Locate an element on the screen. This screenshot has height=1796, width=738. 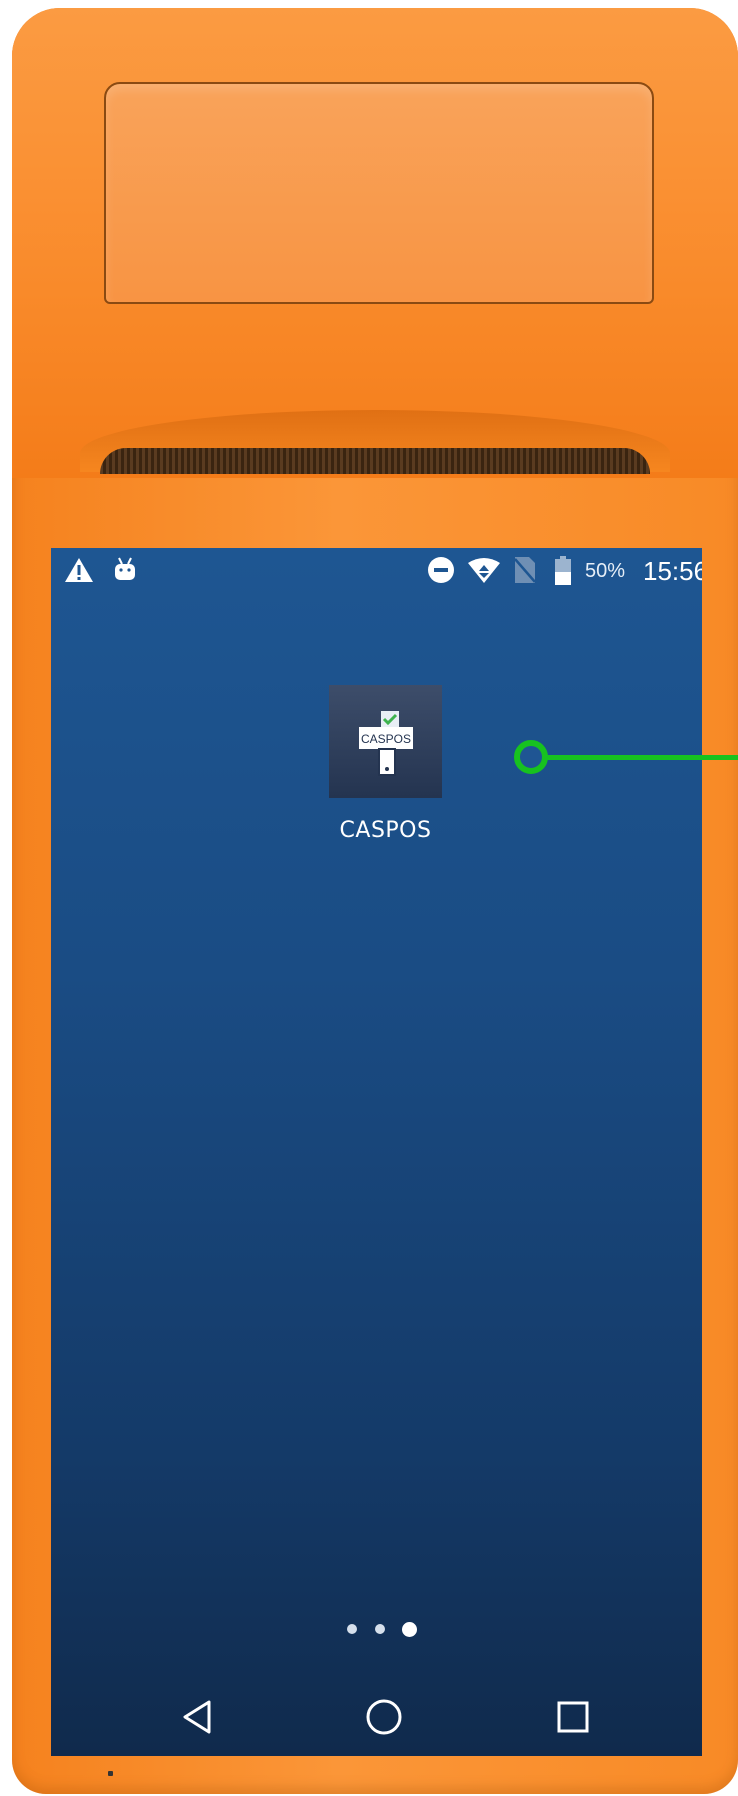
recents-icon is located at coordinates (573, 1717).